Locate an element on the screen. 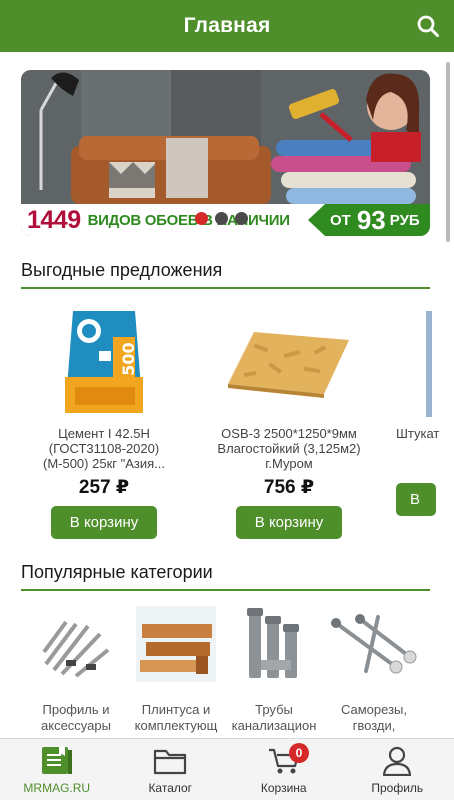  categories-section-title: Популярные категории is located at coordinates (225, 576).